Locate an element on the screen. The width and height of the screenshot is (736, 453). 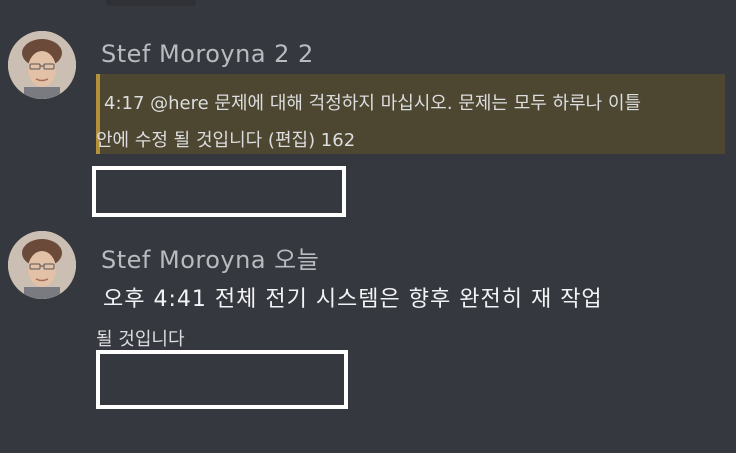
username: Stef Moroyna 오늘 is located at coordinates (210, 257).